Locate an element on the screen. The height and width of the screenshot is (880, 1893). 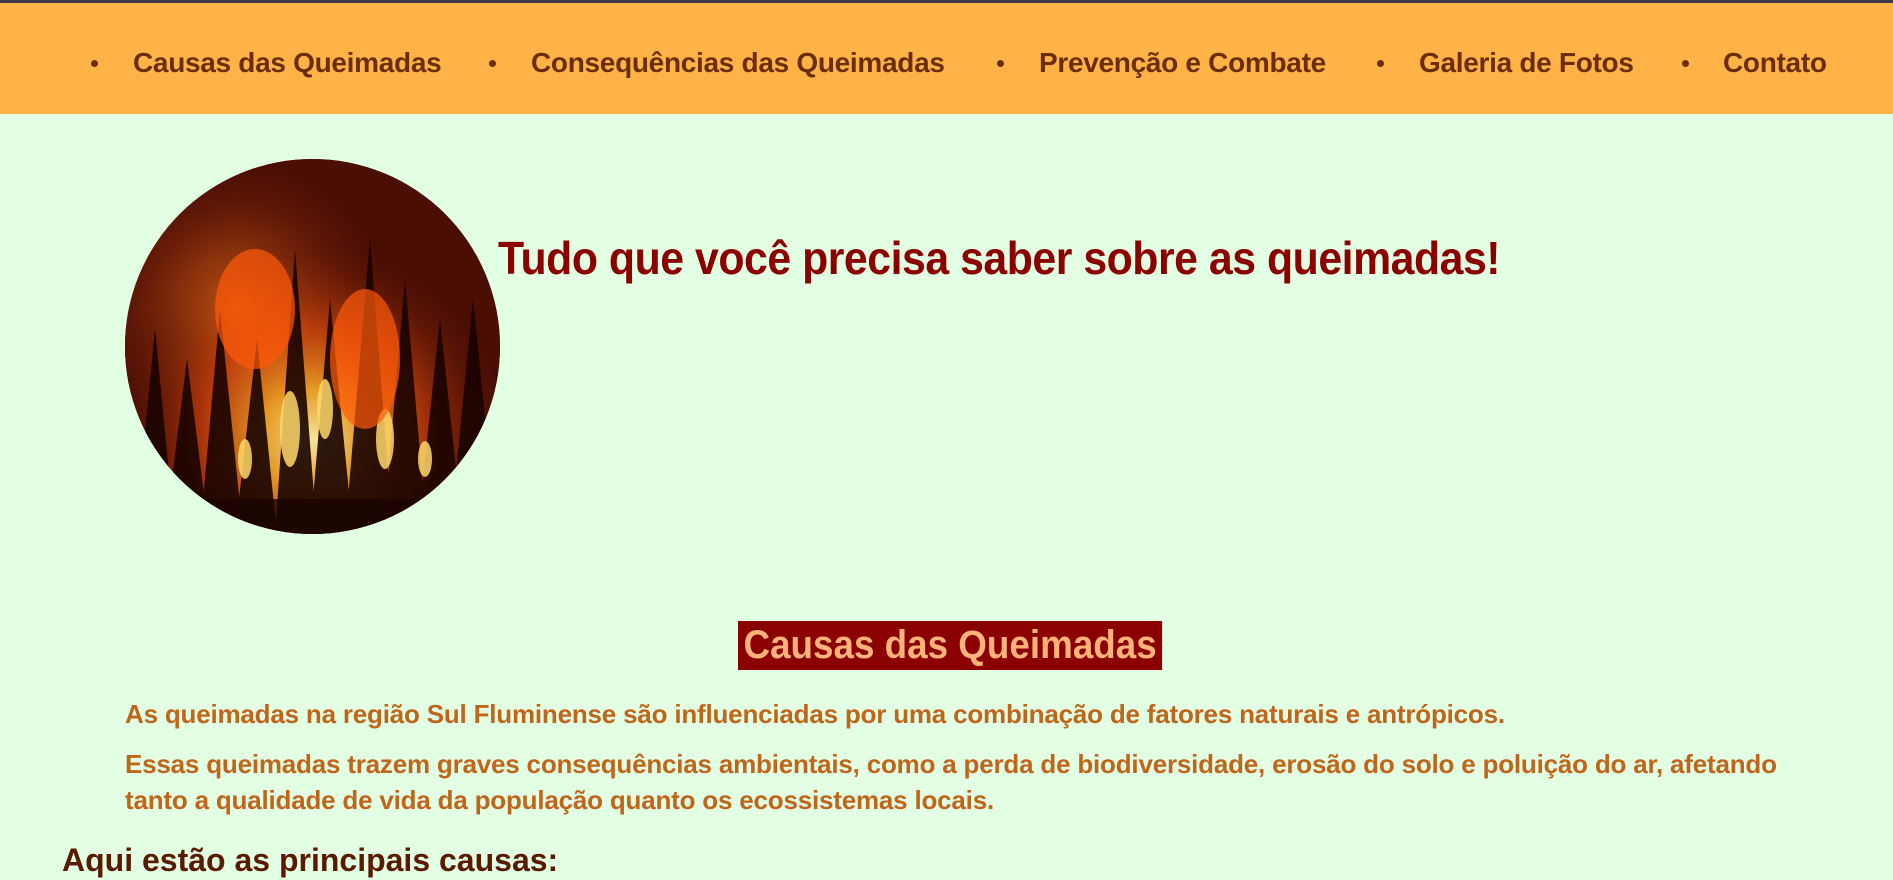
nav-link-causas: Causas das Queimadas is located at coordinates (287, 63).